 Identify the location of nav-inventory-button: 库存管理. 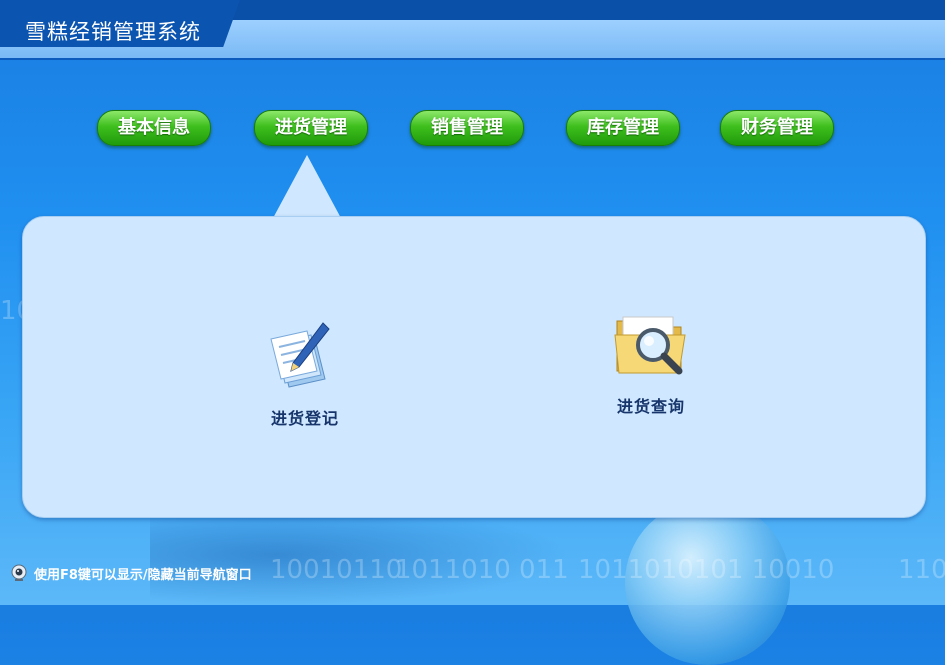
(623, 128).